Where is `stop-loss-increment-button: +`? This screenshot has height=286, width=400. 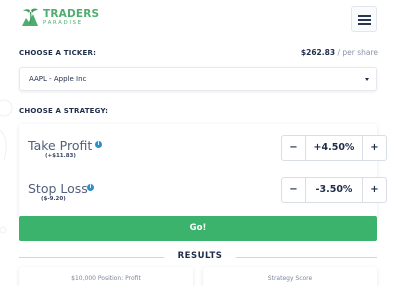 stop-loss-increment-button: + is located at coordinates (374, 190).